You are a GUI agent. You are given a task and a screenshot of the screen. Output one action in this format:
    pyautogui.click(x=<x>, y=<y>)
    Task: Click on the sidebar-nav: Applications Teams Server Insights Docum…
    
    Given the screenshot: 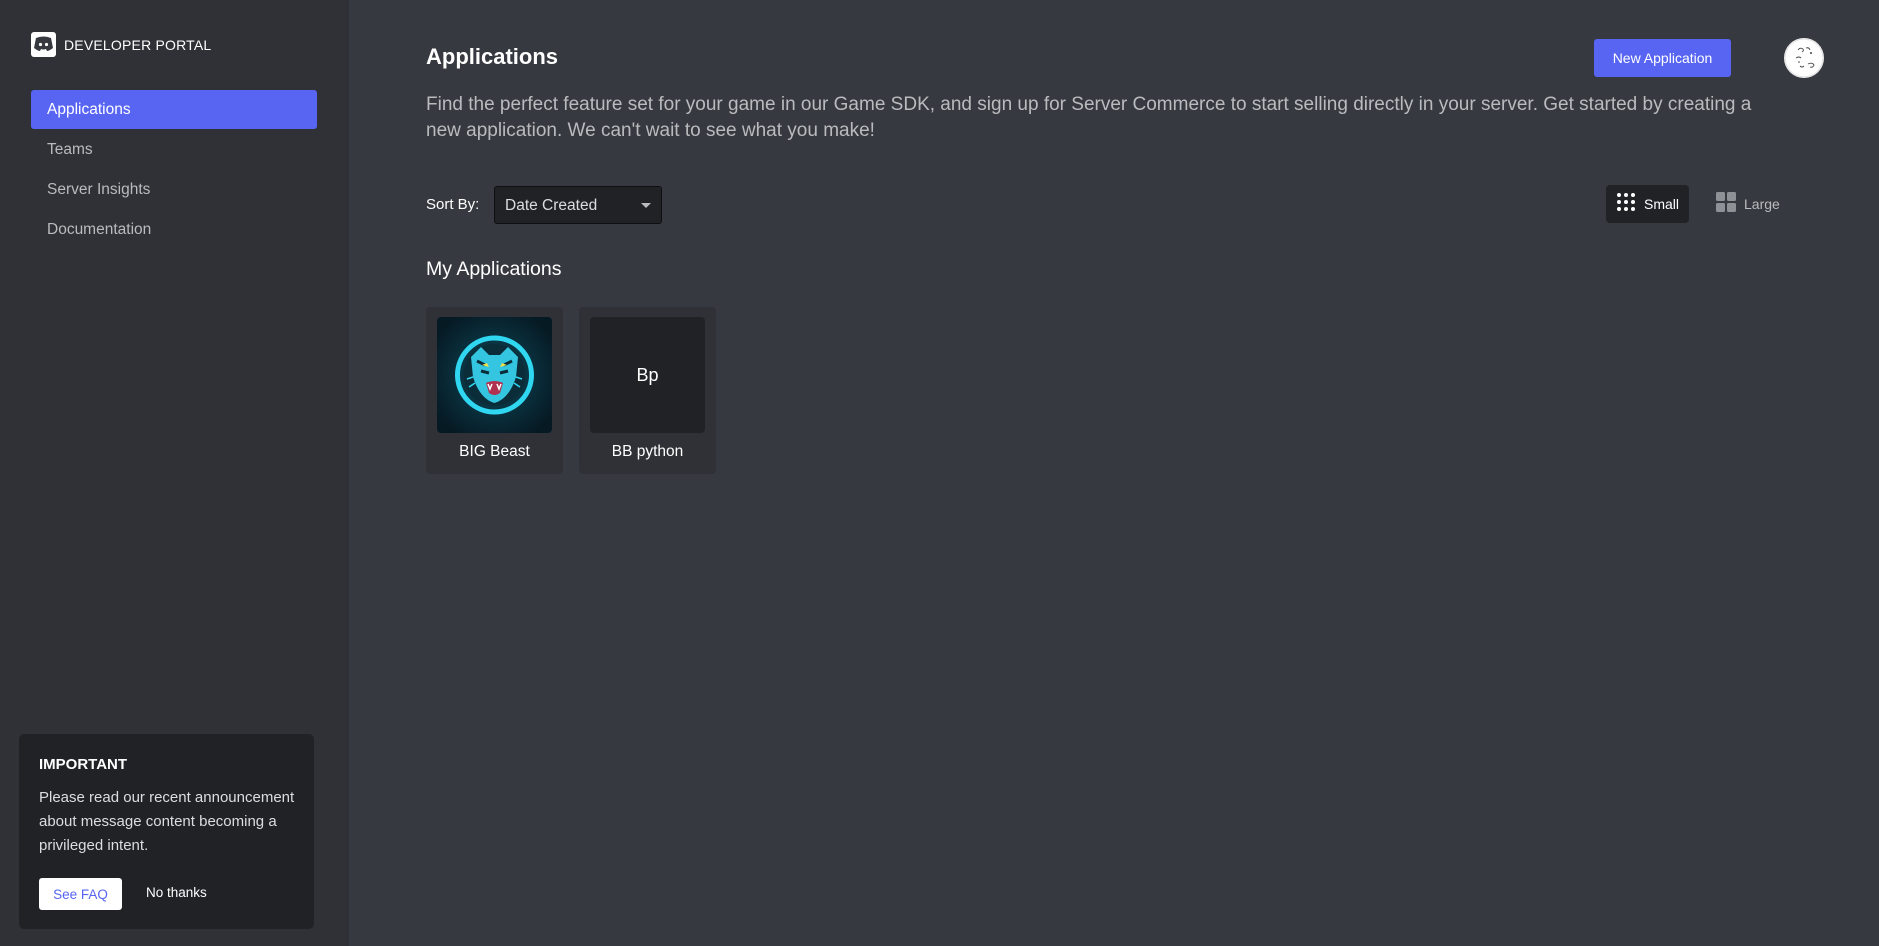 What is the action you would take?
    pyautogui.click(x=174, y=170)
    